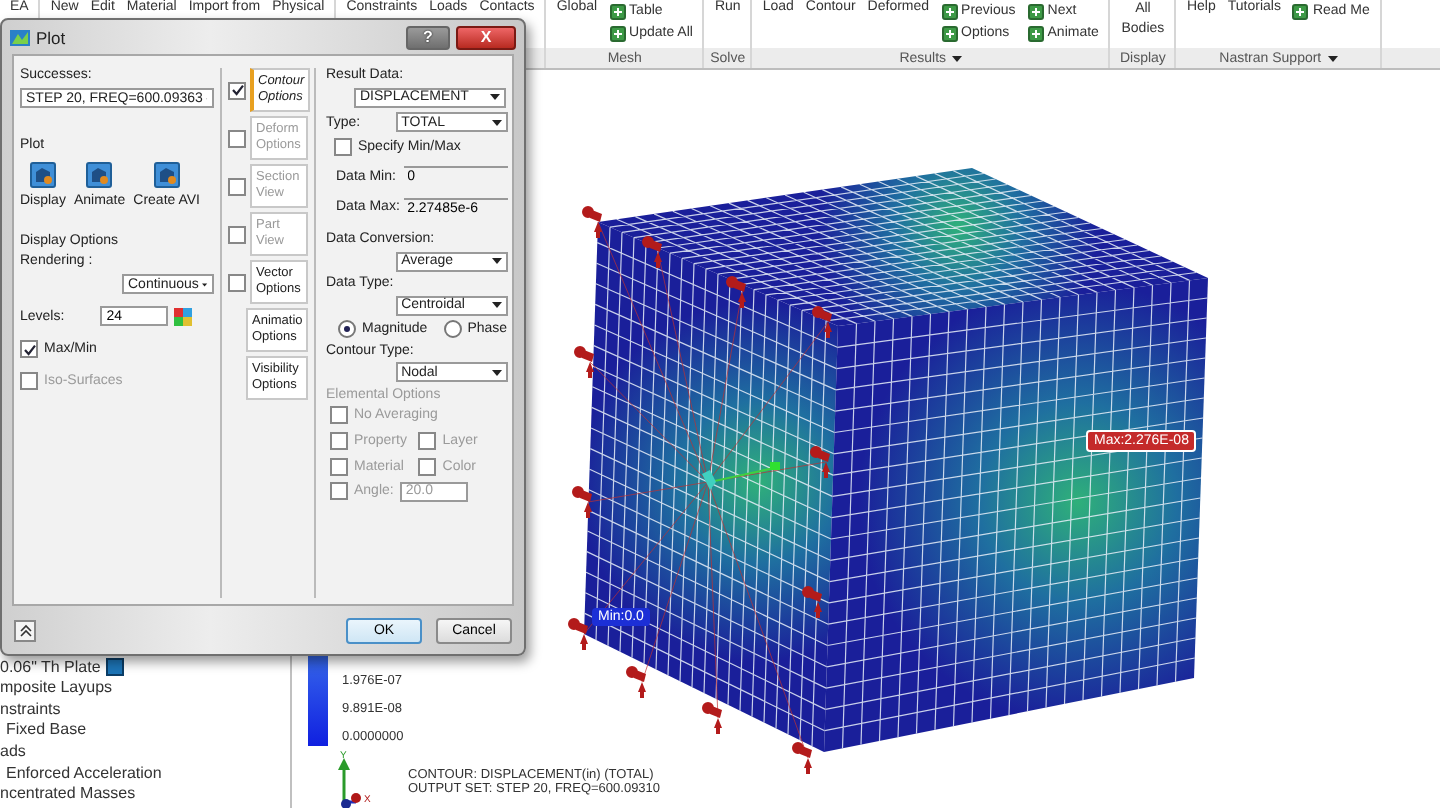 Image resolution: width=1440 pixels, height=808 pixels. Describe the element at coordinates (30, 708) in the screenshot. I see `tree-item: nstraints` at that location.